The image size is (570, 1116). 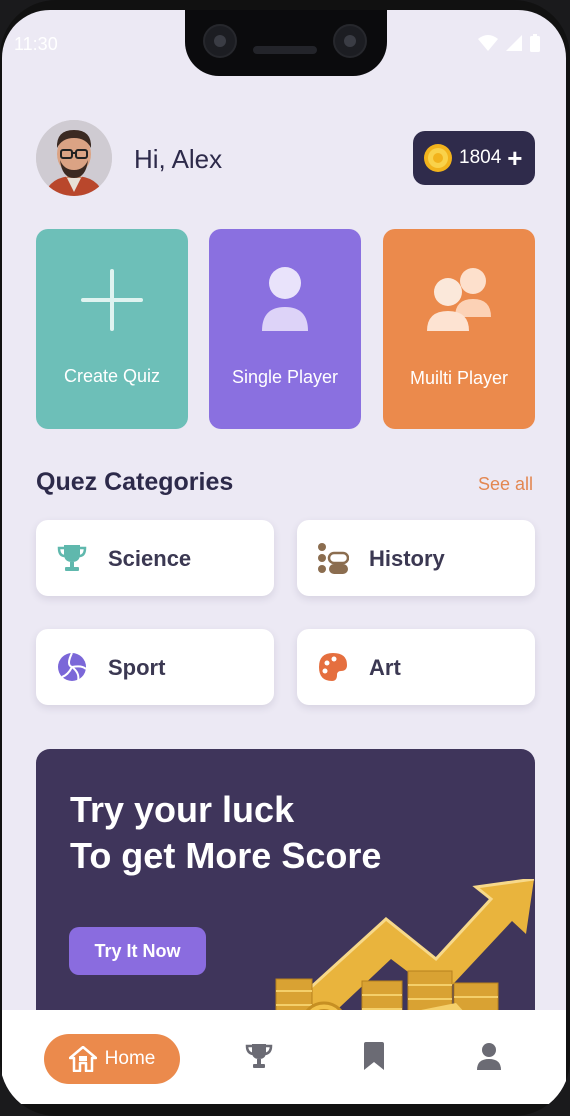 I want to click on plus-icon, so click(x=112, y=300).